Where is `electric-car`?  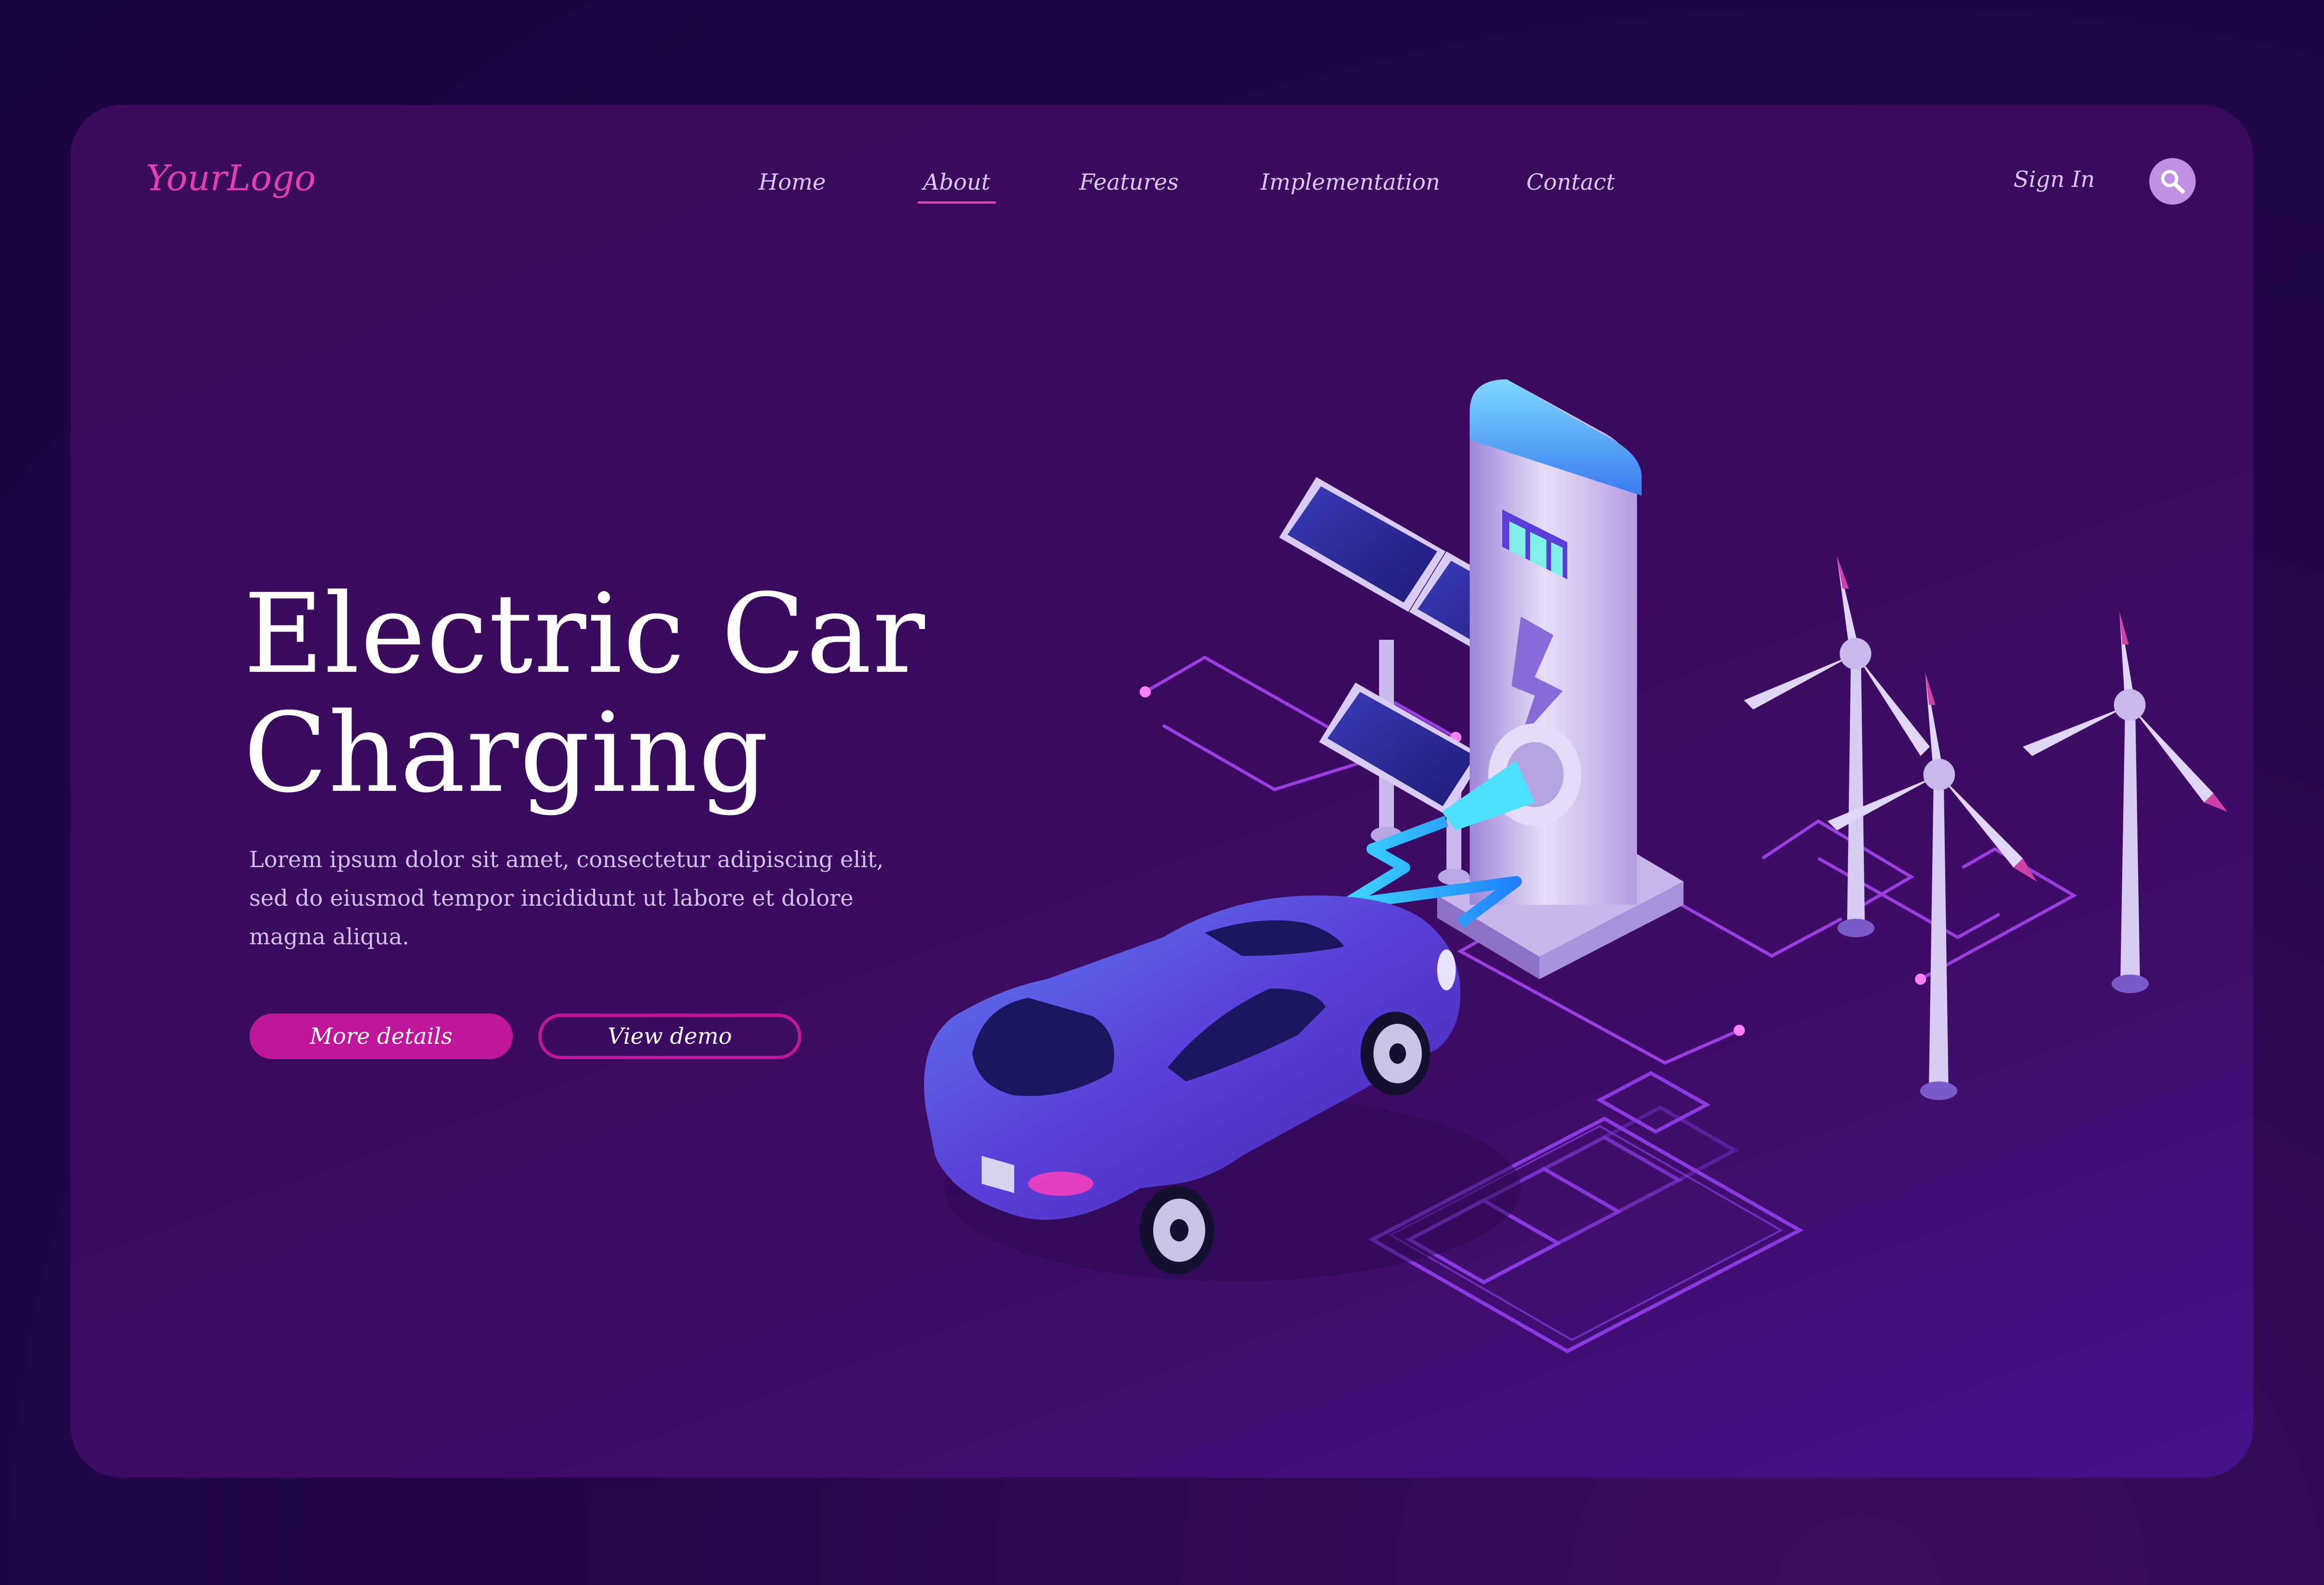 electric-car is located at coordinates (1222, 1088).